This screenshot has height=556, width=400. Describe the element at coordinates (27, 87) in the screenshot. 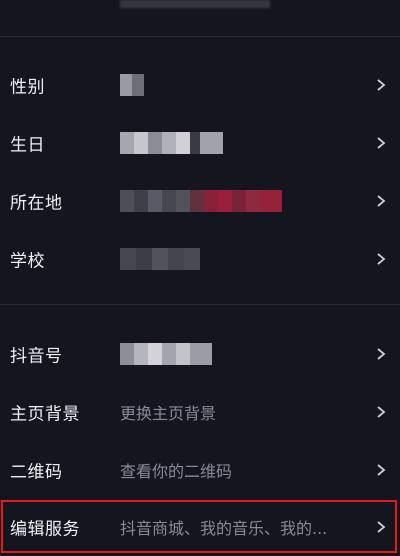

I see `row-label-gender: 性别` at that location.